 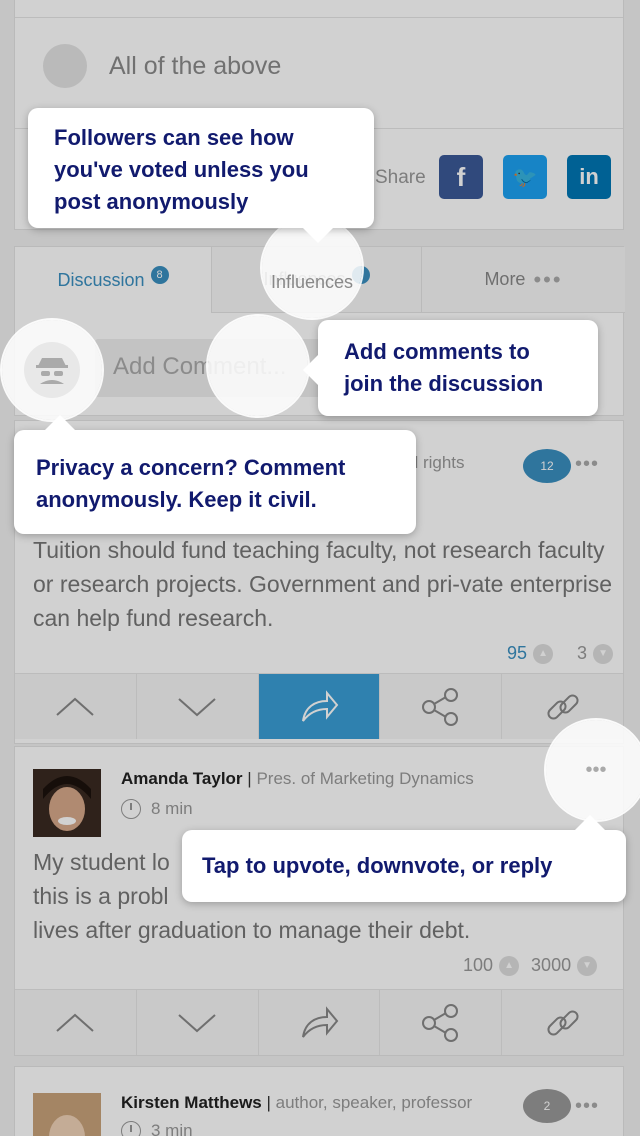 I want to click on downvote-count: 3, so click(x=582, y=653).